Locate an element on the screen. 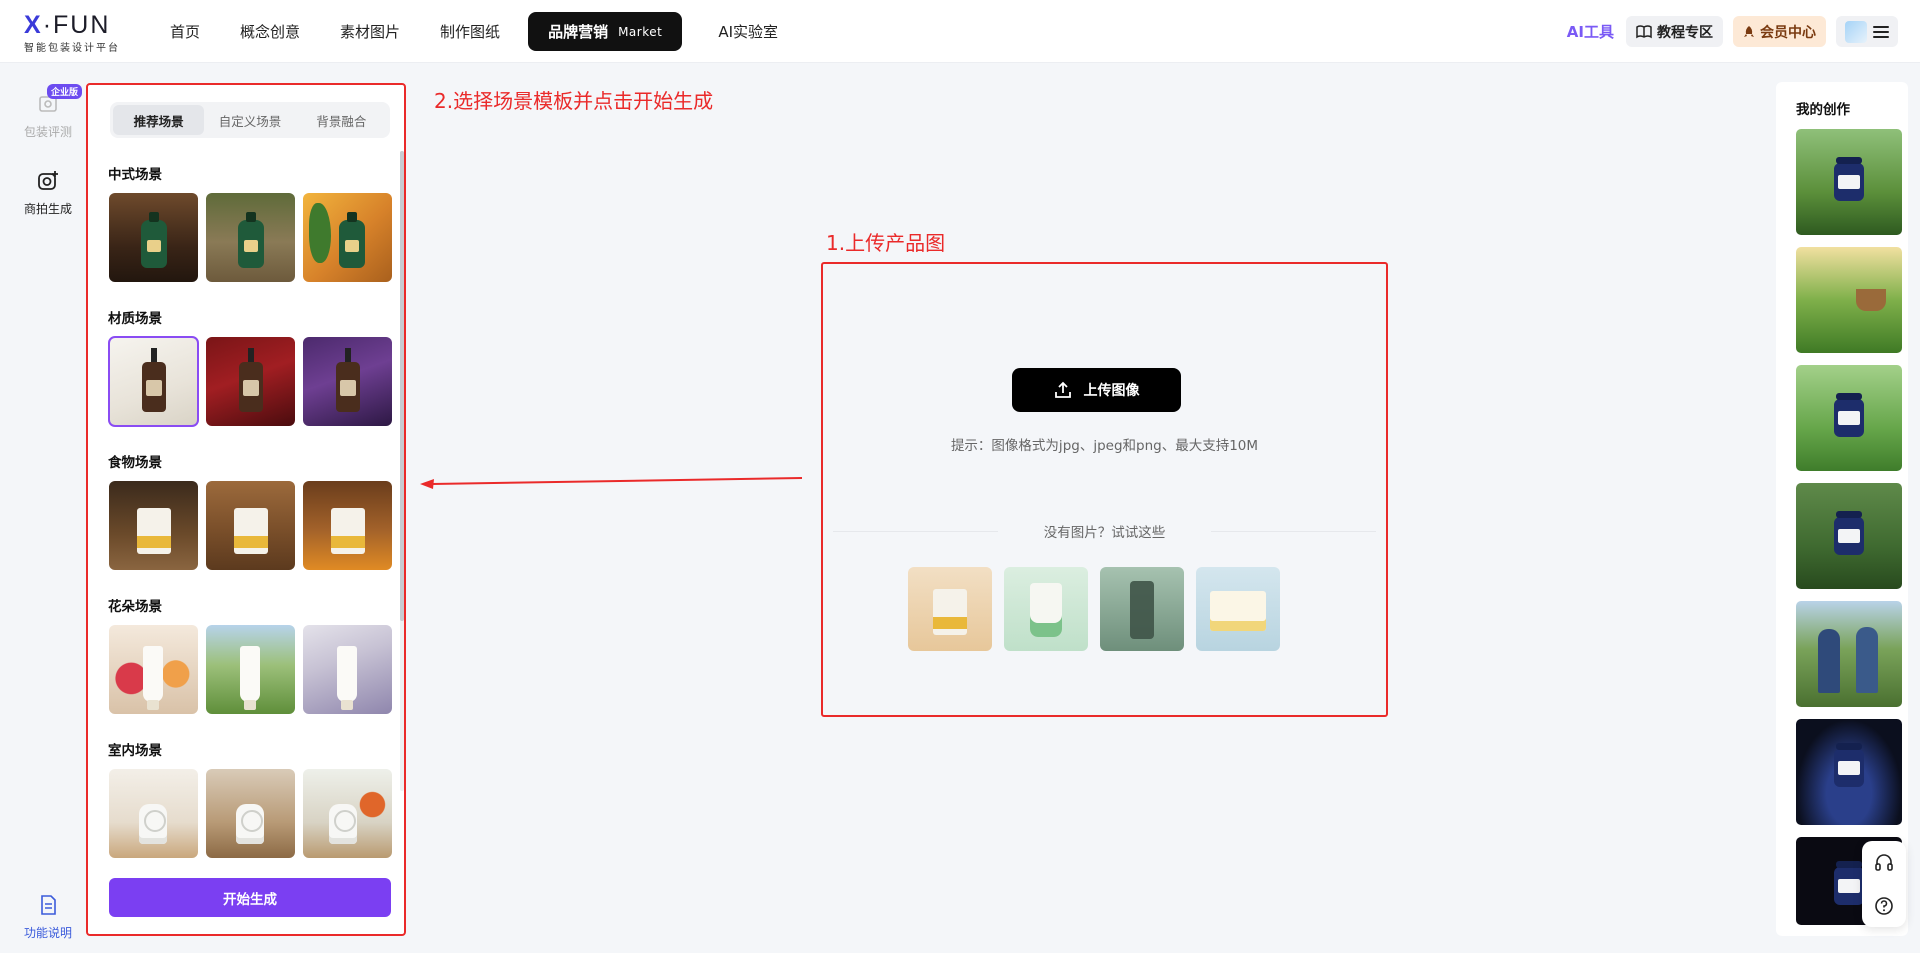 Image resolution: width=1920 pixels, height=953 pixels. panel-scrollbar is located at coordinates (402, 471).